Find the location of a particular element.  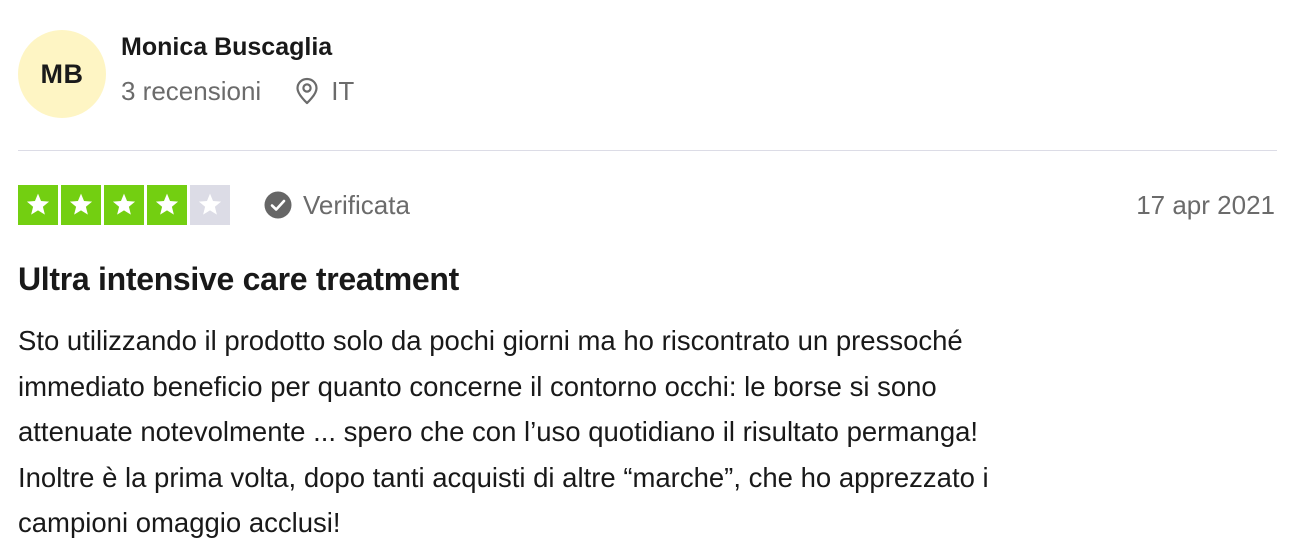

review-rating-row: Verificata 17 apr 2021 is located at coordinates (646, 205).